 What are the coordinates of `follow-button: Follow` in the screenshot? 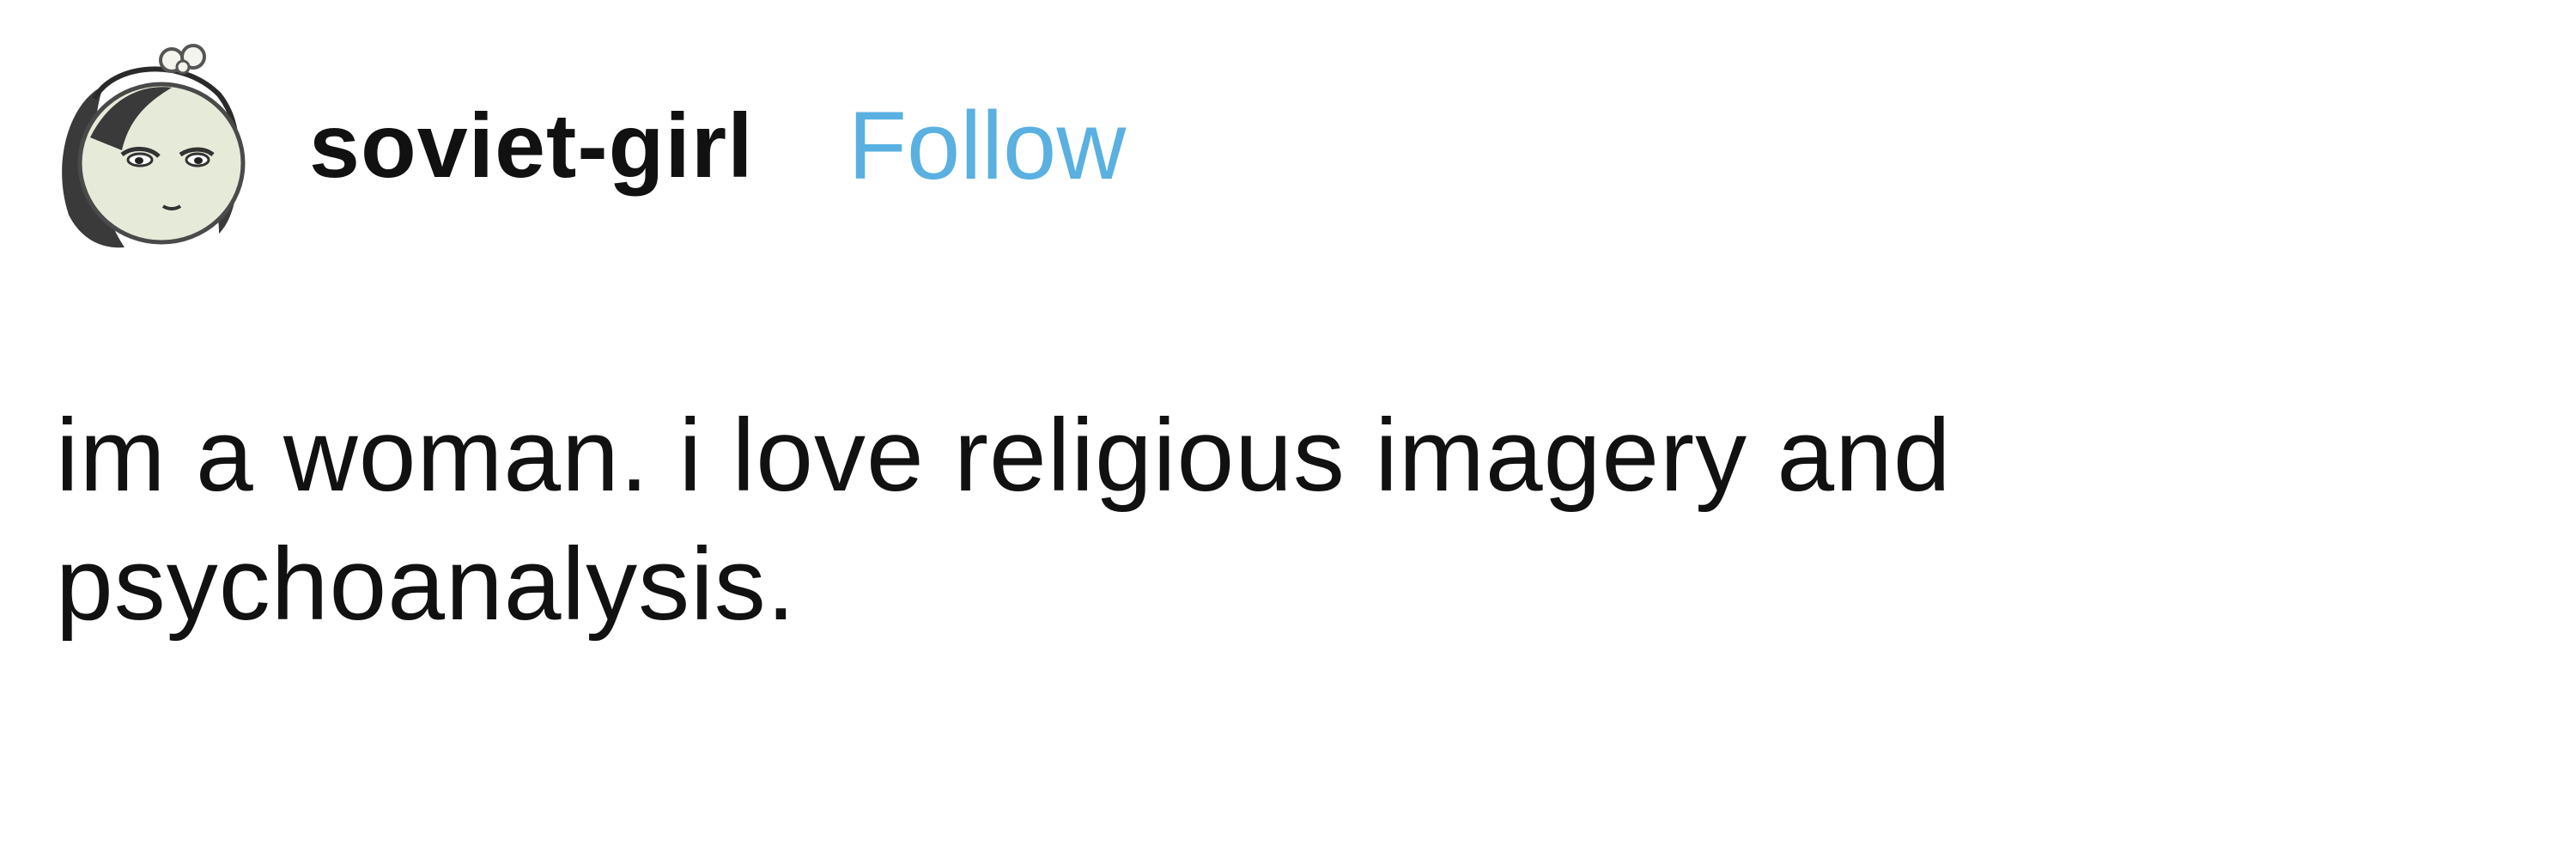 It's located at (987, 146).